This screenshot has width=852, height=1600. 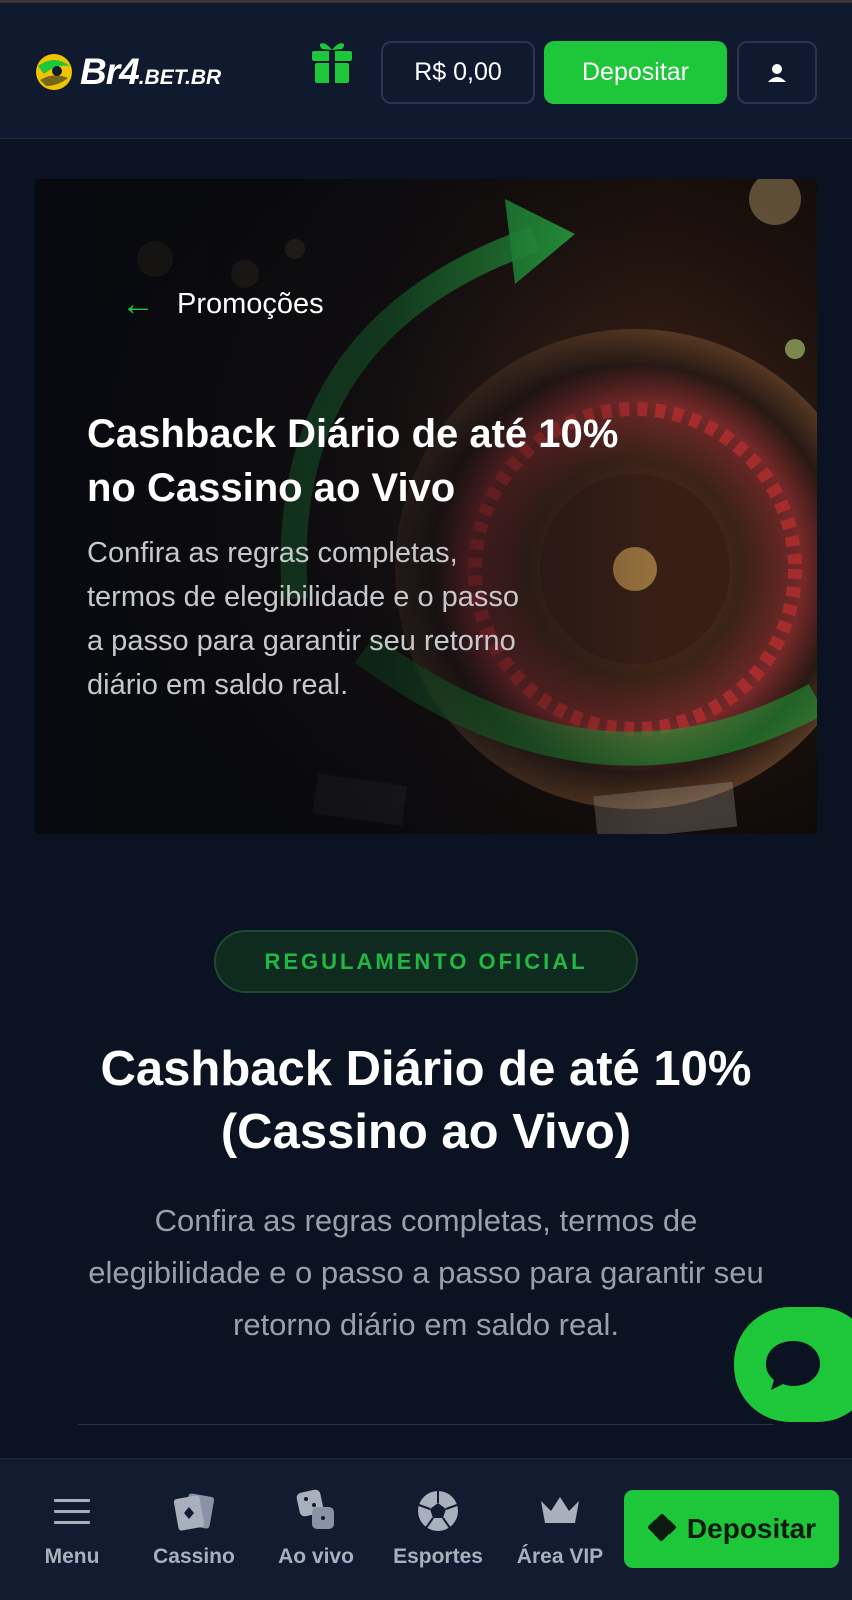 I want to click on official-rules-badge: REGULAMENTO OFICIAL, so click(x=426, y=961).